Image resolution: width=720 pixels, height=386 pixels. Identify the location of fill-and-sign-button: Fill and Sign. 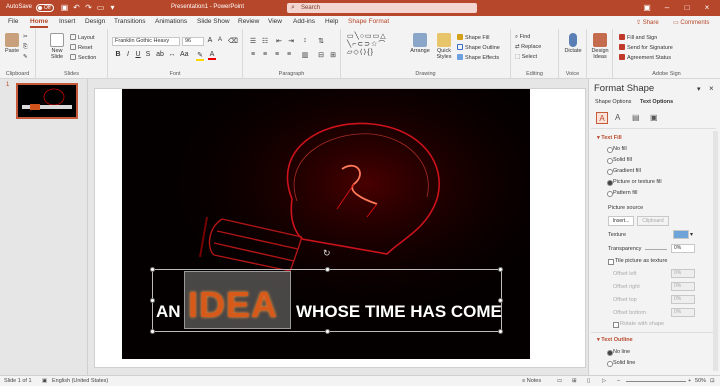
(638, 37).